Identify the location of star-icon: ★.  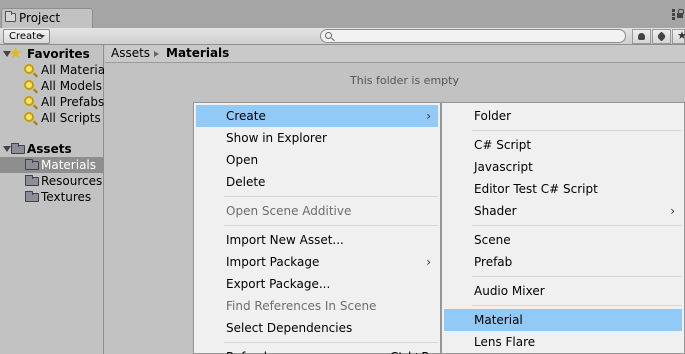
(681, 35).